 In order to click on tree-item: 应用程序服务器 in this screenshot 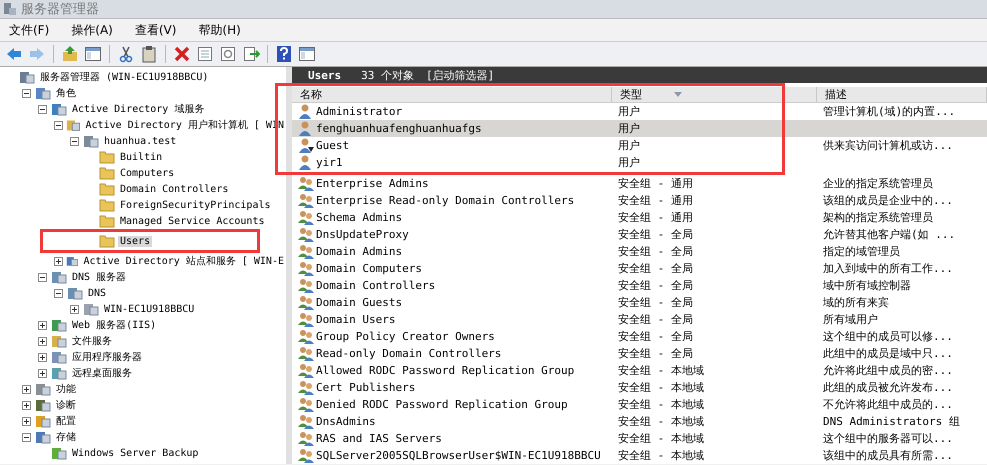, I will do `click(107, 357)`.